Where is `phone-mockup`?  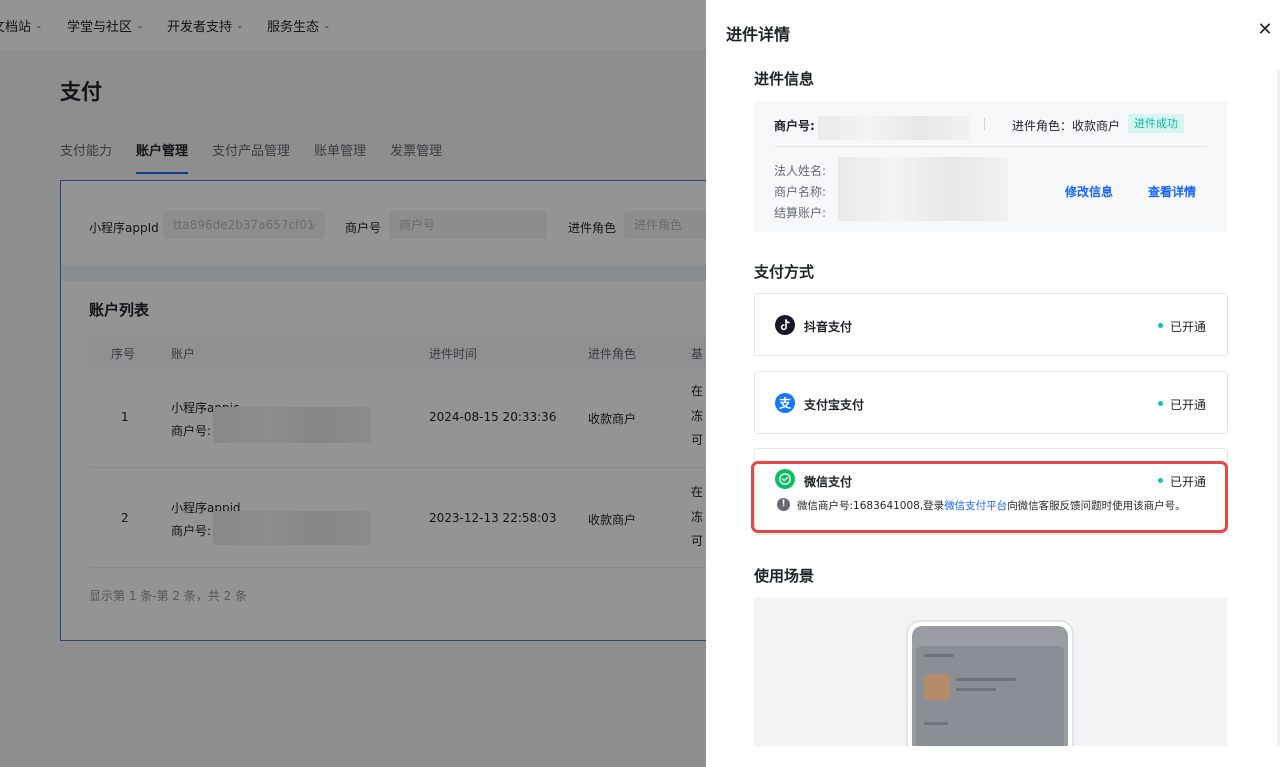
phone-mockup is located at coordinates (990, 690).